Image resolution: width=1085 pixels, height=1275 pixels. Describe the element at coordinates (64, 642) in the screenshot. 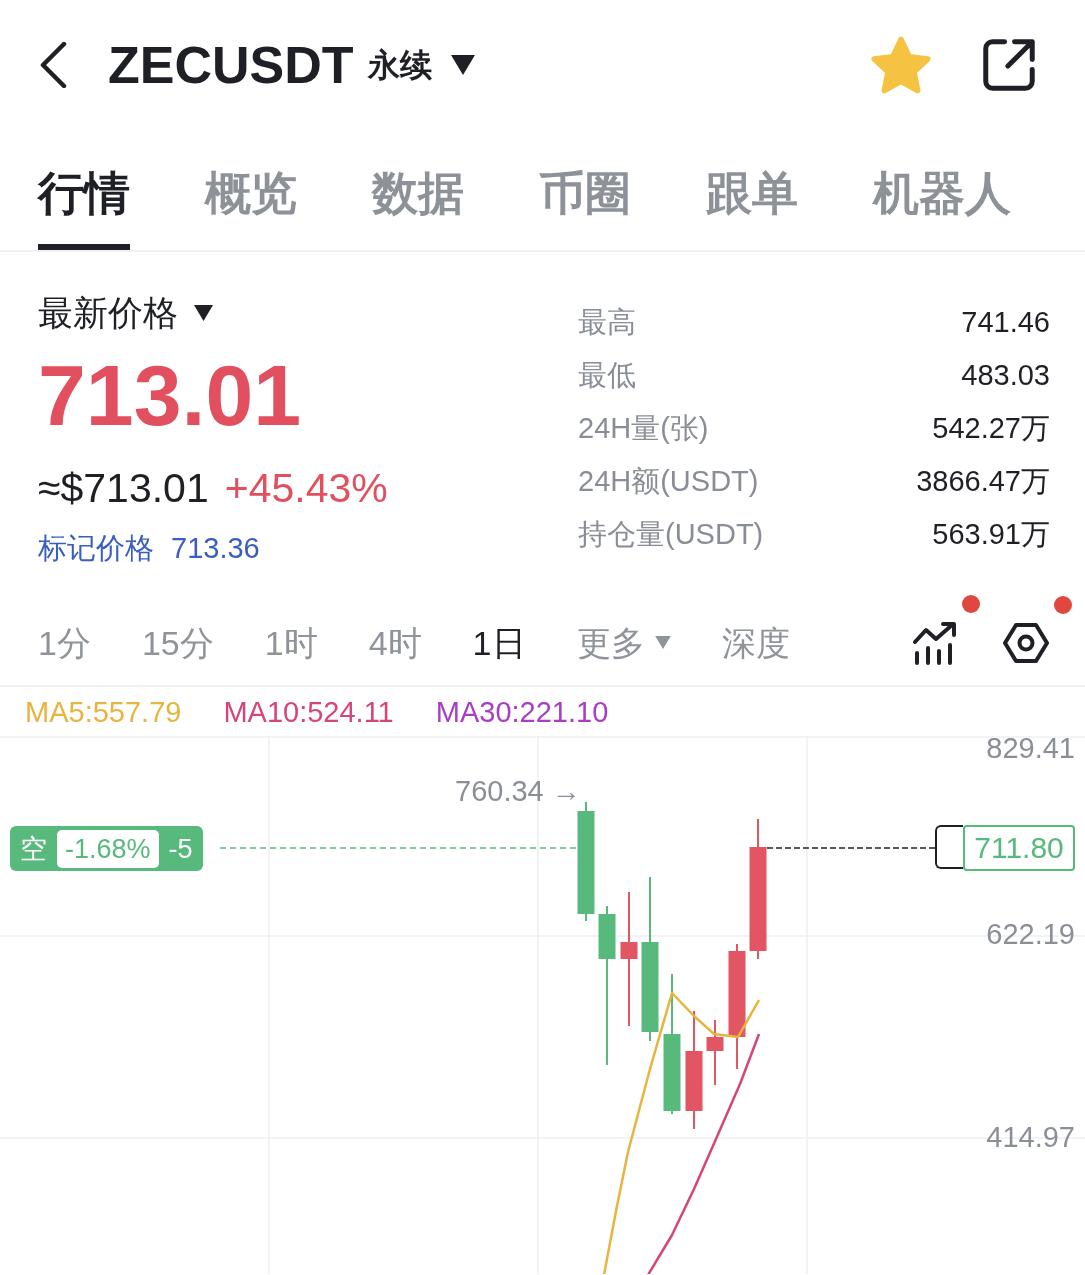

I see `timeframe-tab: 1分` at that location.